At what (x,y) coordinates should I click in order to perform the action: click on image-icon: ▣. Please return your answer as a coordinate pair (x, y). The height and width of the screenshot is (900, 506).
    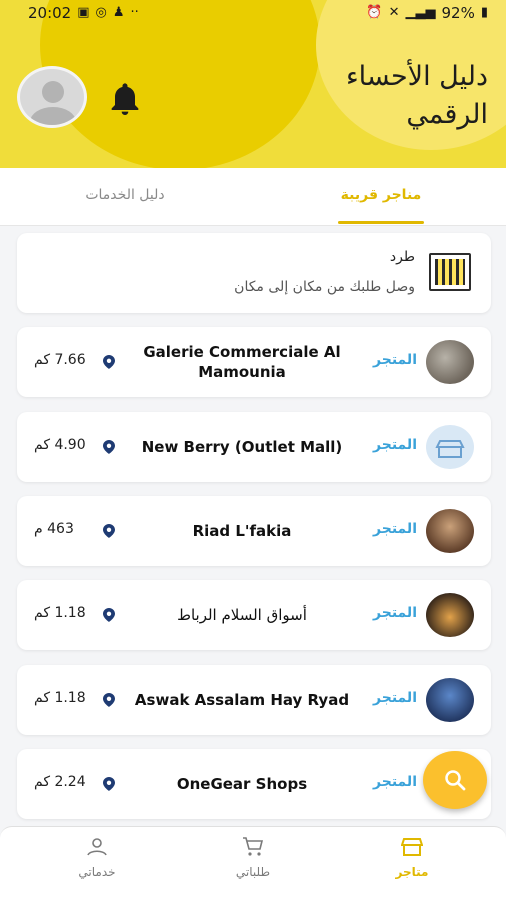
    Looking at the image, I should click on (83, 12).